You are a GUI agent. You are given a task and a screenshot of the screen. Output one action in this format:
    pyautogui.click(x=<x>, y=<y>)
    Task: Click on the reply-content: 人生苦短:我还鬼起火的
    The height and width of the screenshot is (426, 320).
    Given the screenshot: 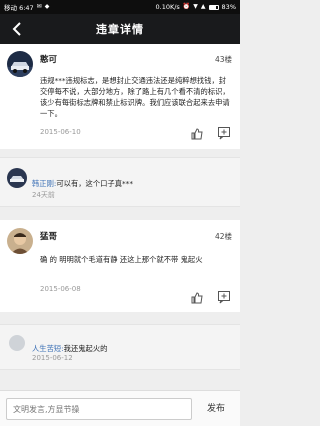 What is the action you would take?
    pyautogui.click(x=132, y=345)
    